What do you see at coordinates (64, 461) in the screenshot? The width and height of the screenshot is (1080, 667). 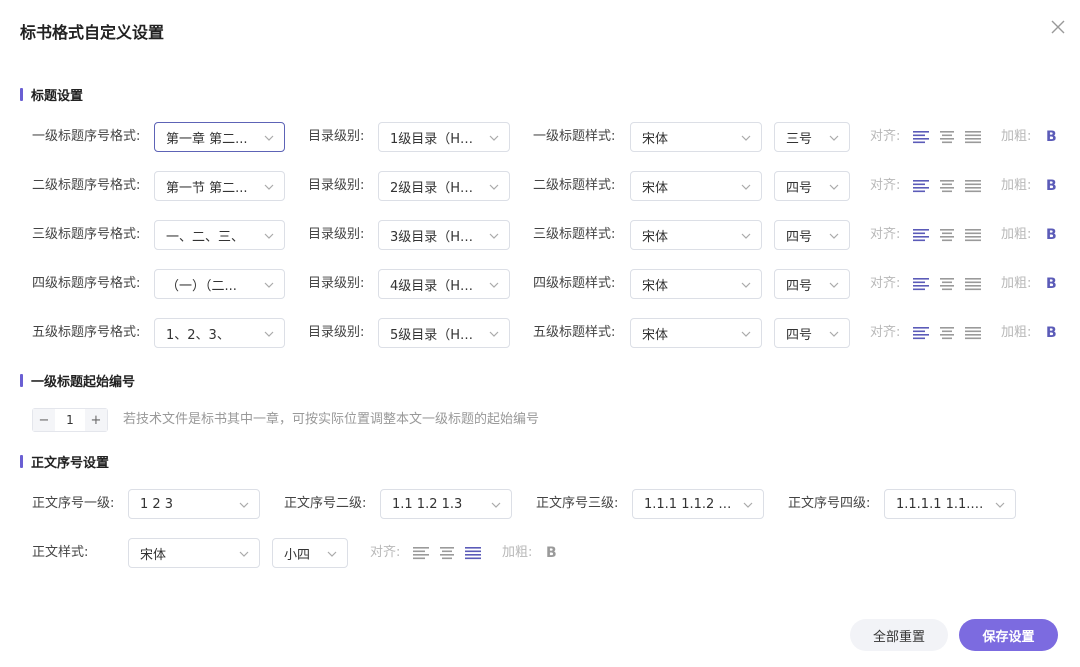 I see `section-body-numbering: 正文序号设置` at bounding box center [64, 461].